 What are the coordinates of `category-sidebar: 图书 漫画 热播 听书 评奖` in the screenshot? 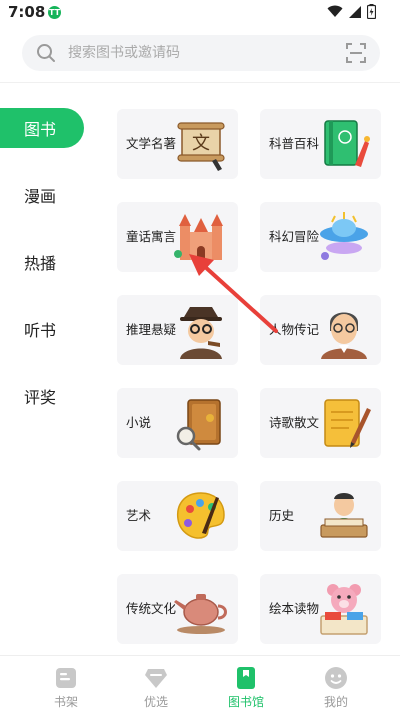 It's located at (45, 275).